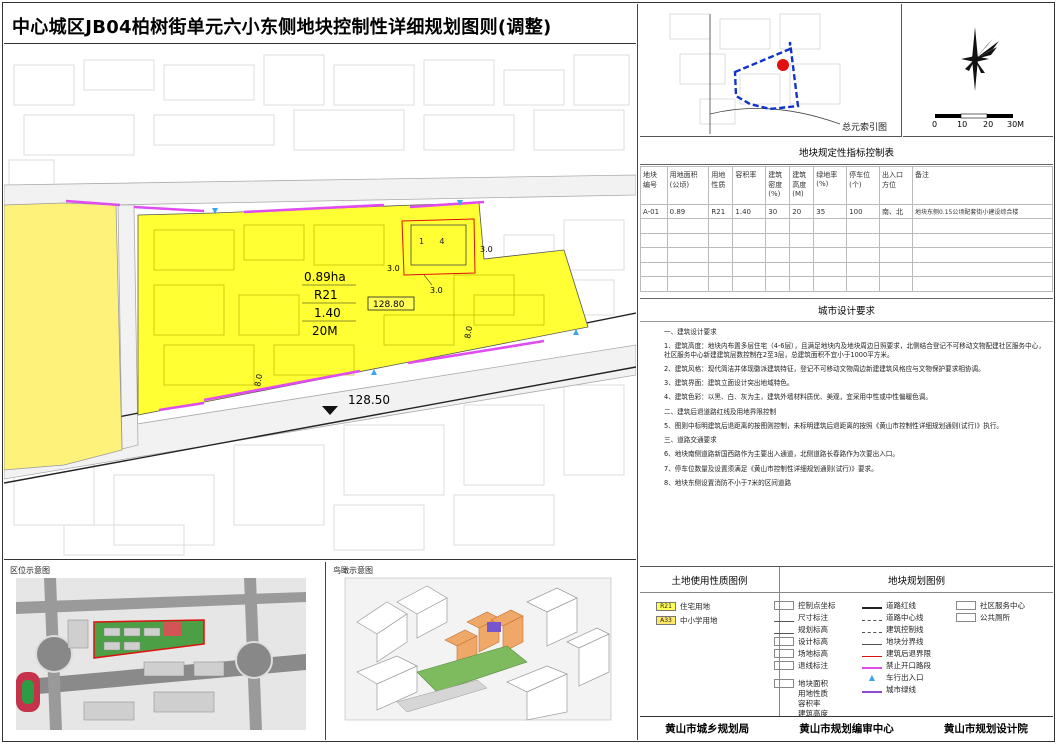 The height and width of the screenshot is (744, 1057). What do you see at coordinates (934, 124) in the screenshot?
I see `scale-label-0: 0` at bounding box center [934, 124].